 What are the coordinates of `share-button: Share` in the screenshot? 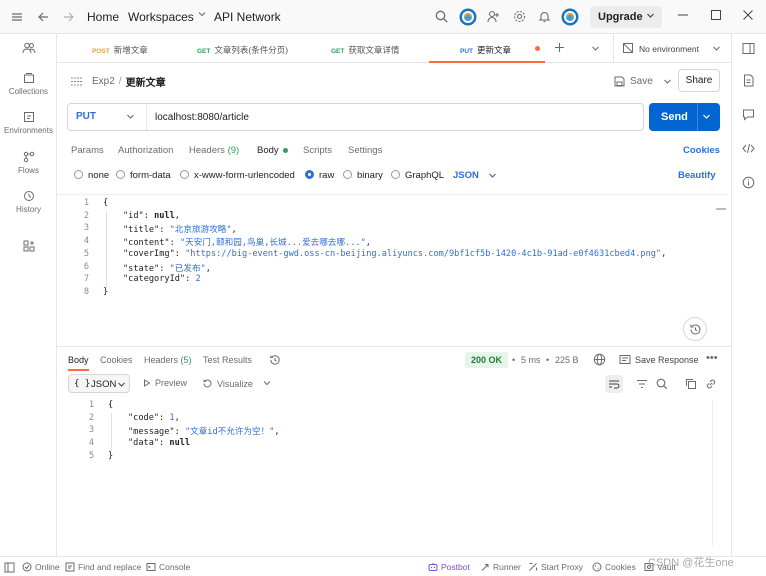 It's located at (699, 80).